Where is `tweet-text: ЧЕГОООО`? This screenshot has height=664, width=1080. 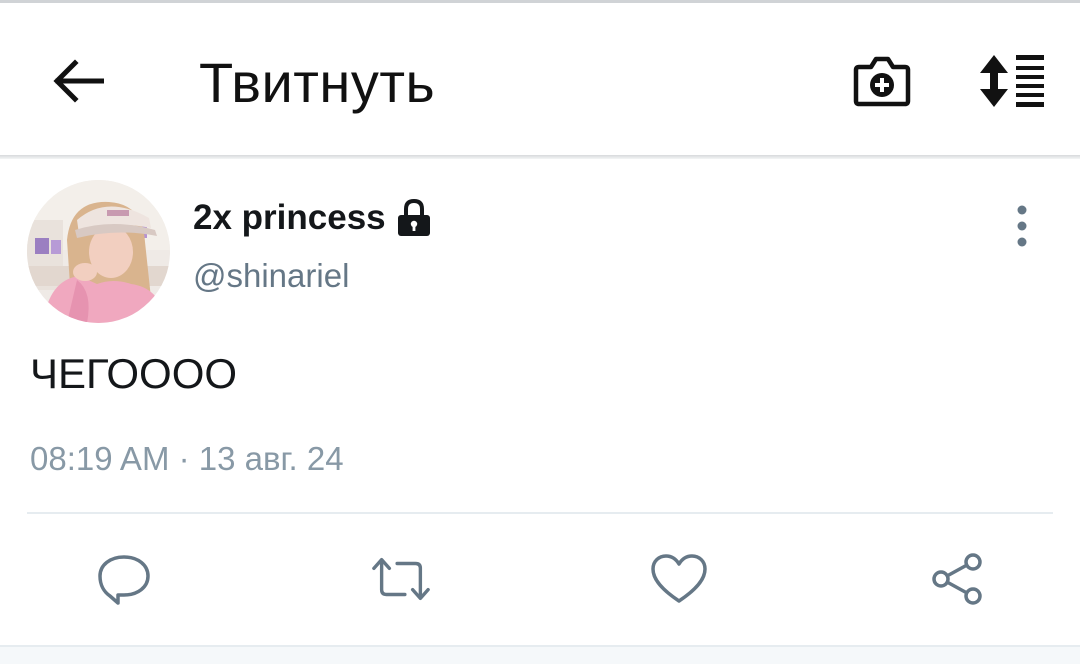 tweet-text: ЧЕГОООО is located at coordinates (134, 373).